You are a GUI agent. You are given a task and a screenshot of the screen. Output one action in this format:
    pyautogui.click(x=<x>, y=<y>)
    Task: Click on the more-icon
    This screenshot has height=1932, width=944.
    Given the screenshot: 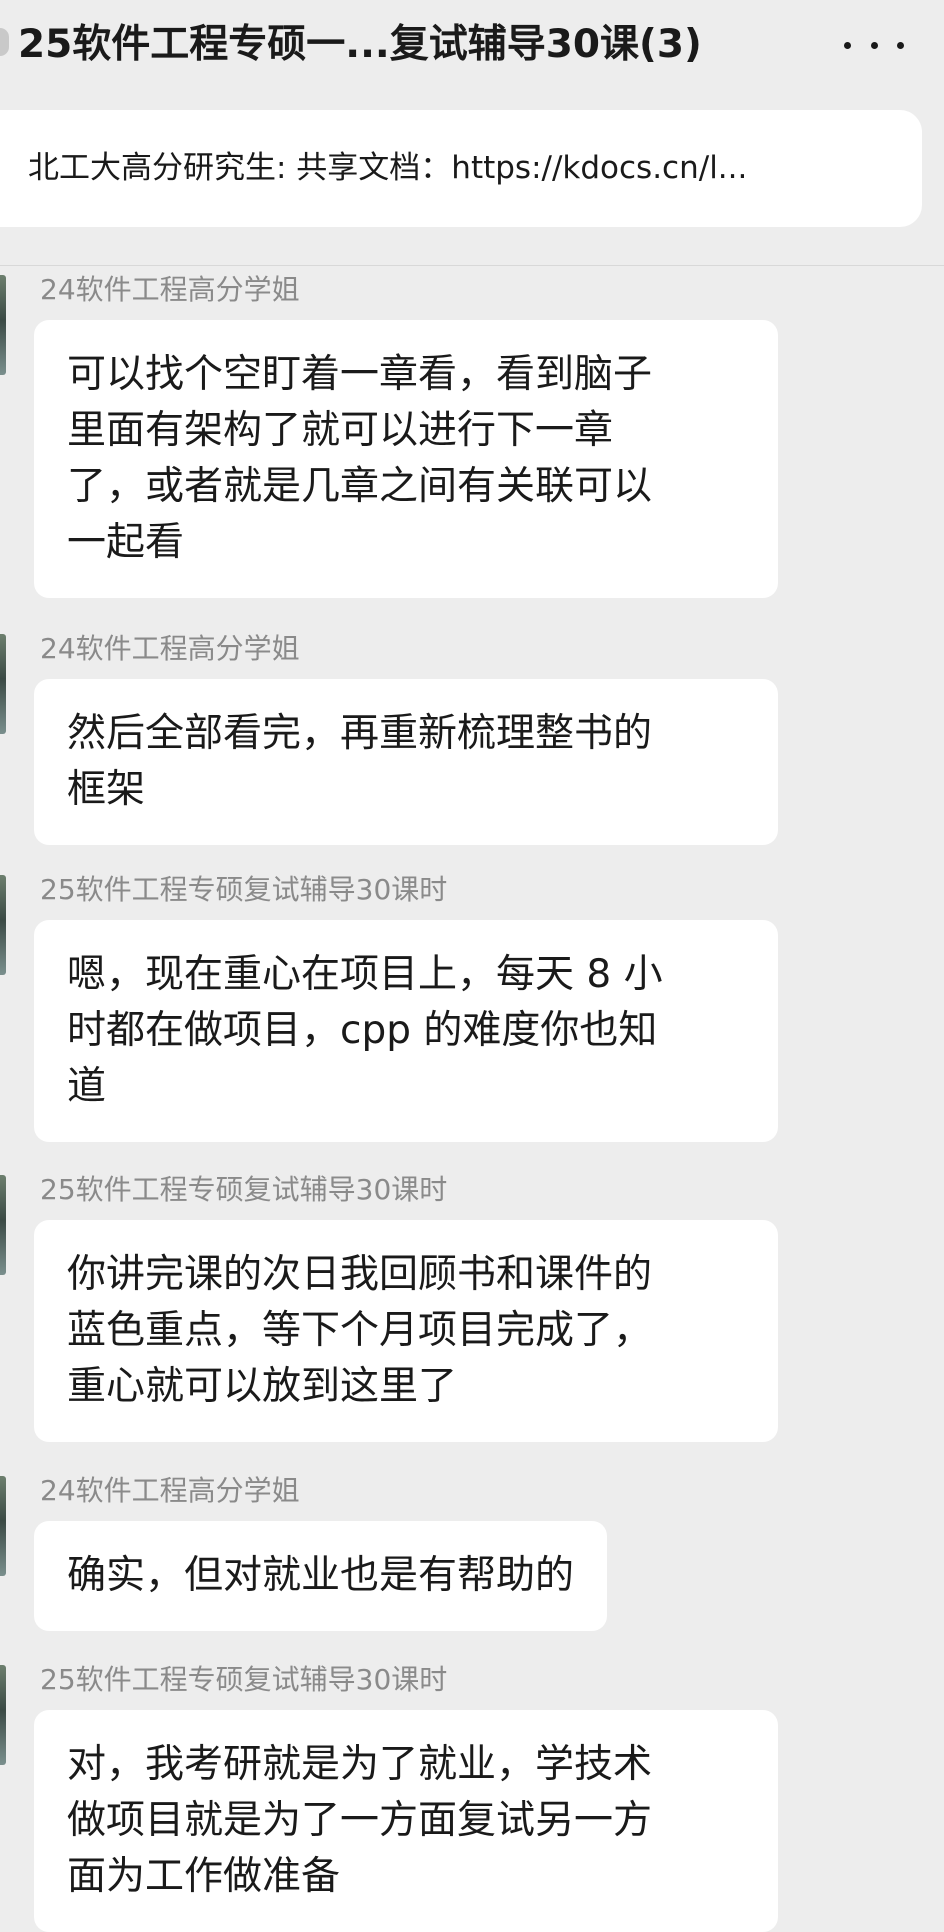 What is the action you would take?
    pyautogui.click(x=847, y=45)
    